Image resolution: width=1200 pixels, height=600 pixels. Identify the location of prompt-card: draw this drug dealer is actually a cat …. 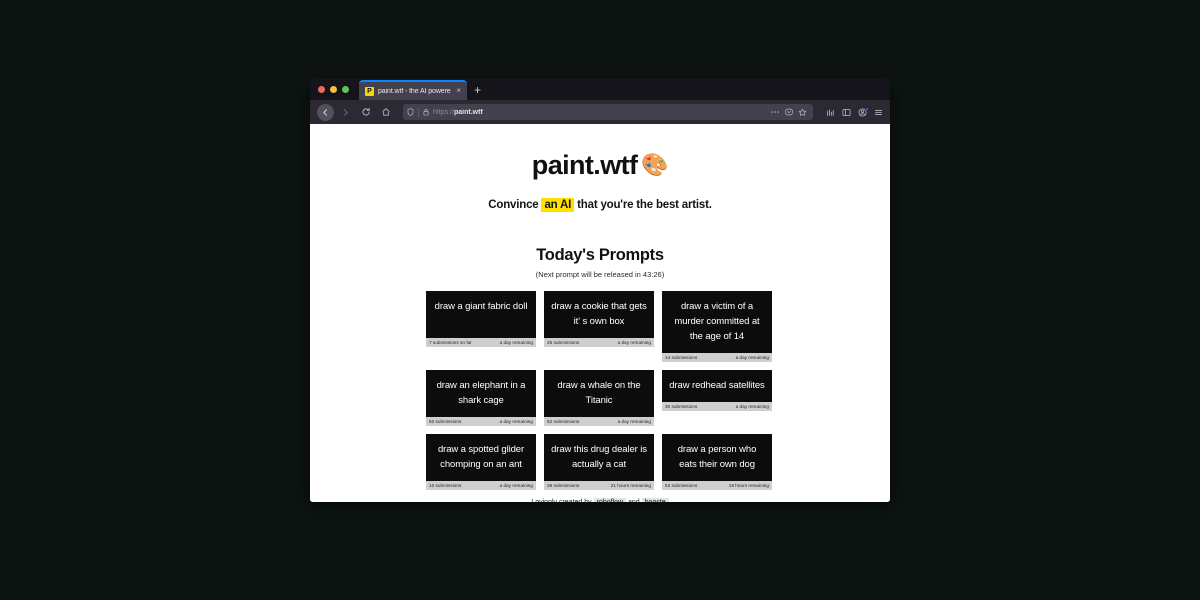
(599, 462).